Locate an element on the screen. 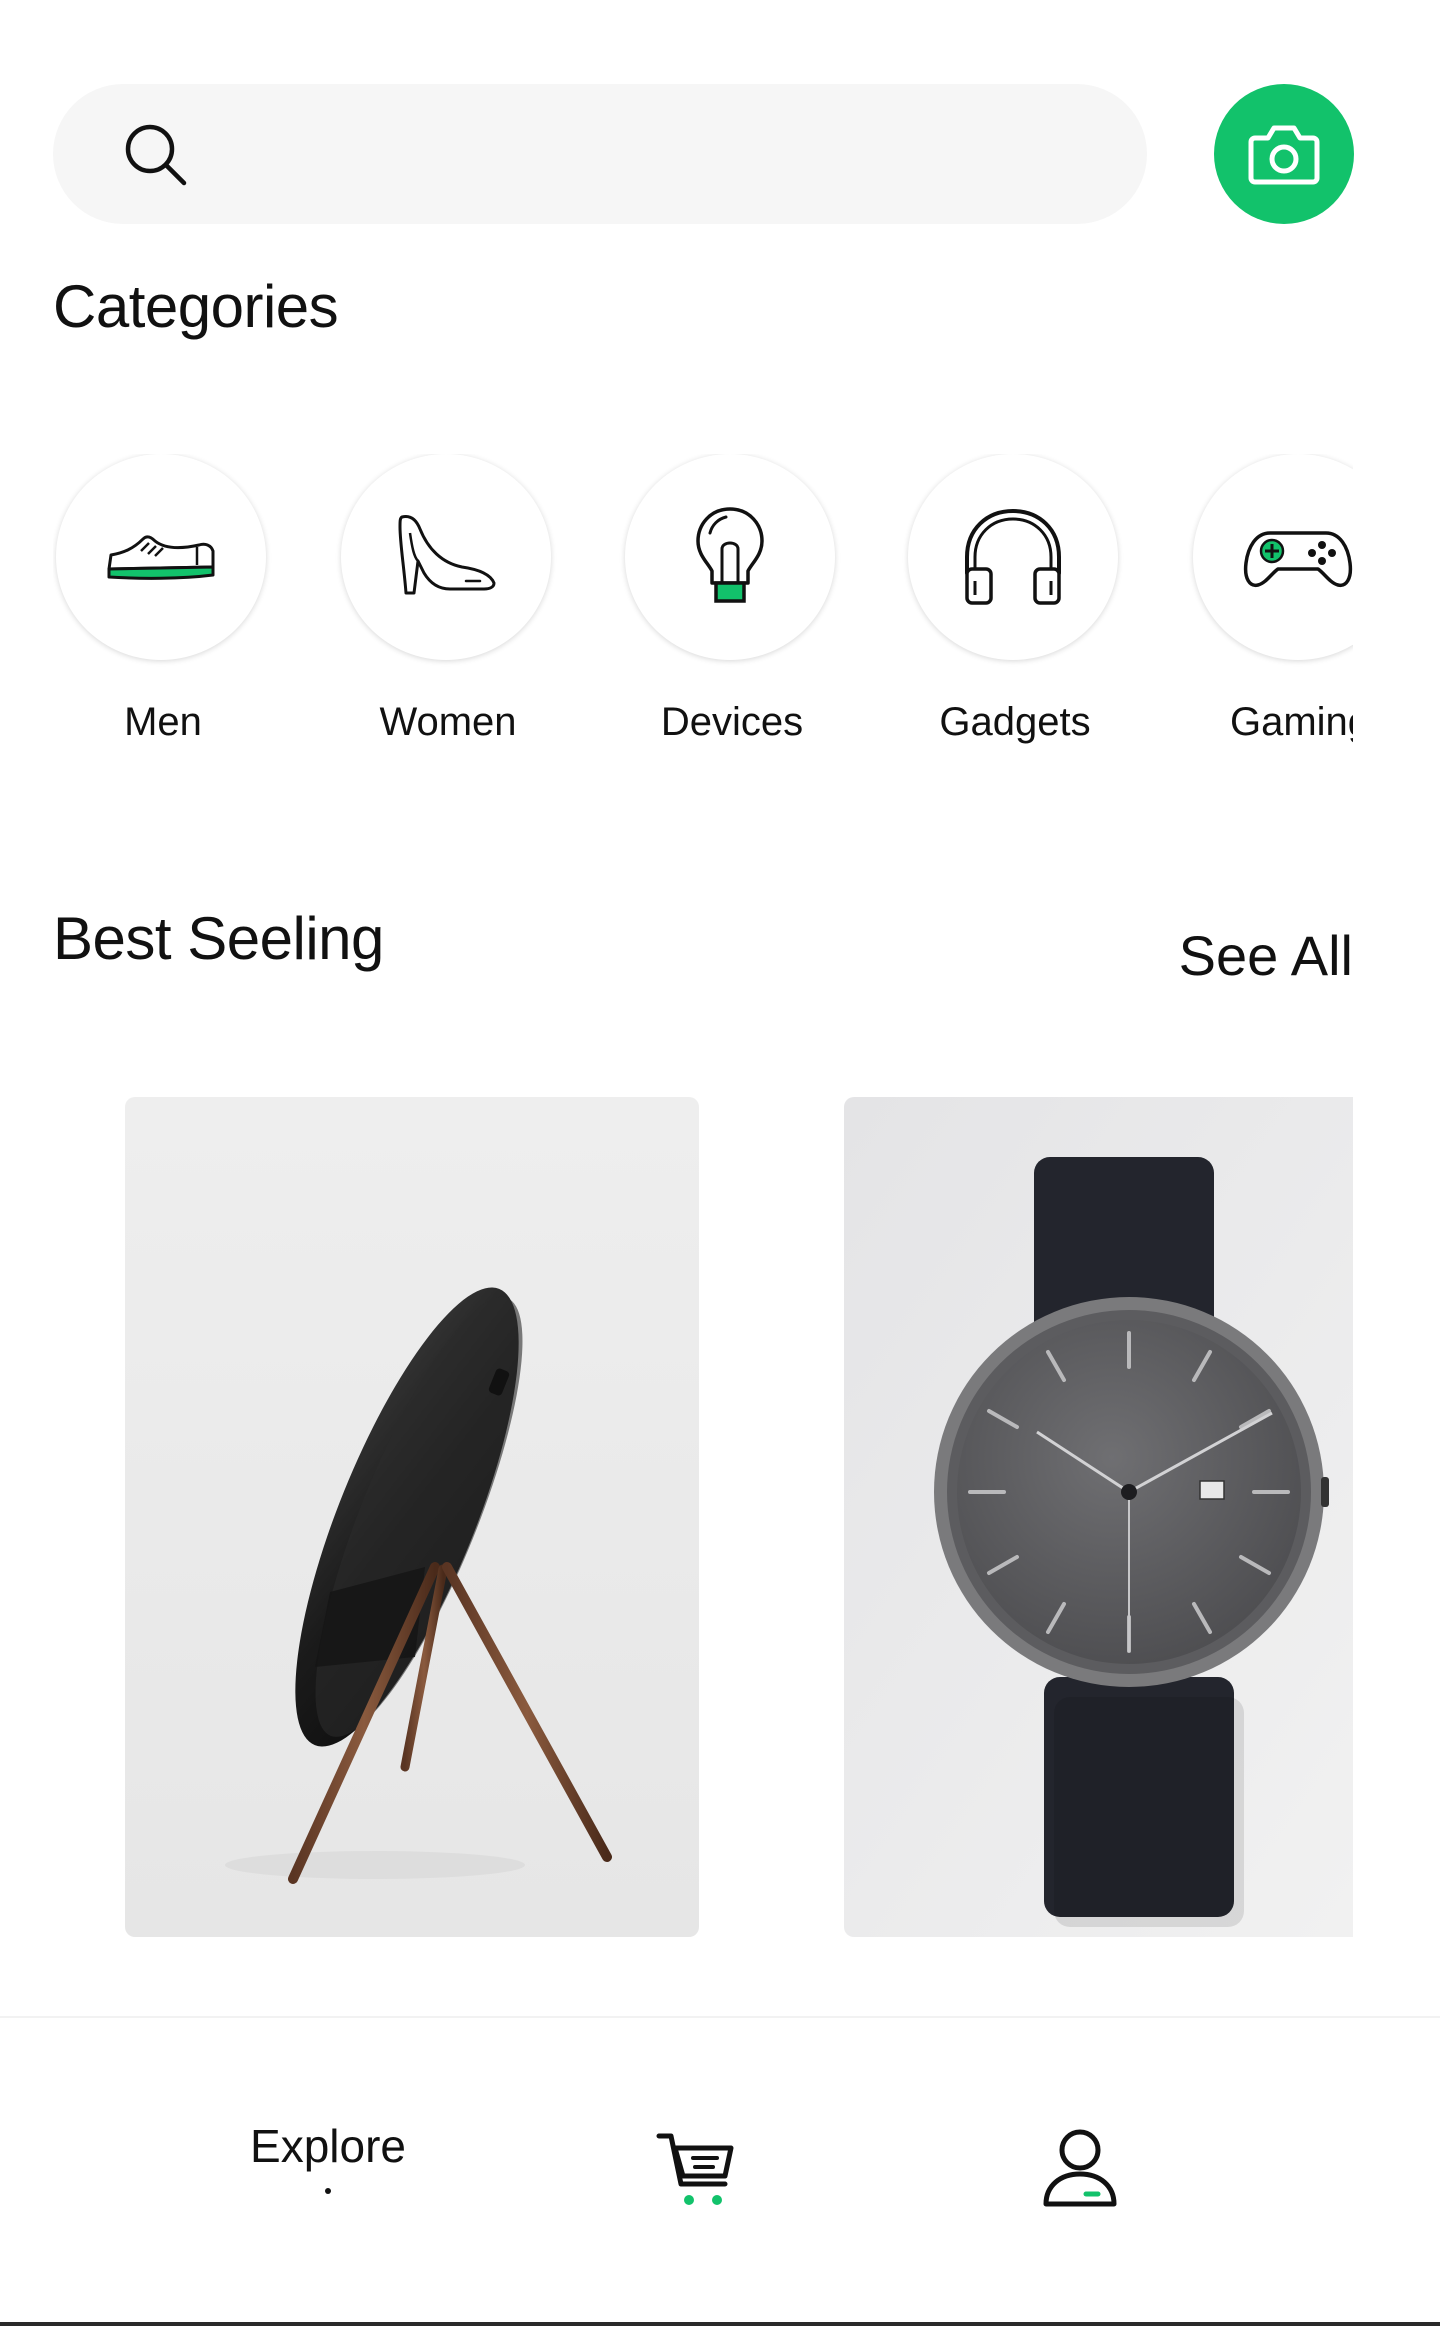 The image size is (1440, 2328). high-heel-icon is located at coordinates (447, 555).